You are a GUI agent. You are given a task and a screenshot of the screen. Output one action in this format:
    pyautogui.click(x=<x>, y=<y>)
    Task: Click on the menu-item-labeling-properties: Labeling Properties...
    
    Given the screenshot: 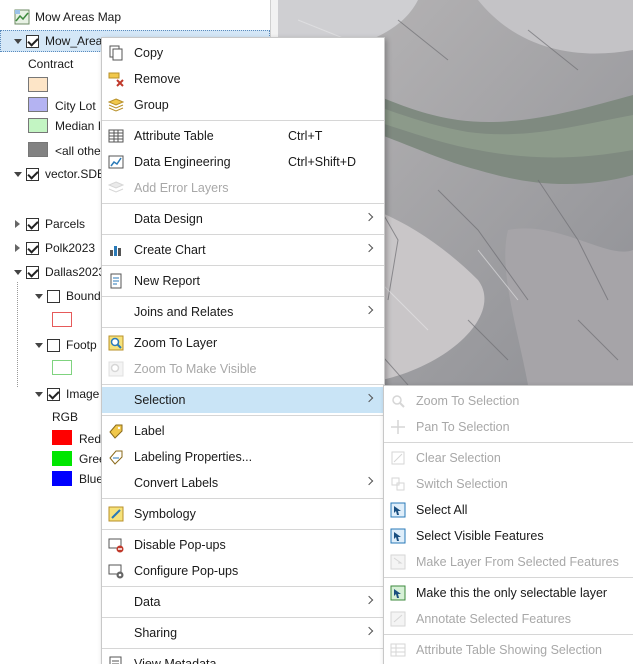 What is the action you would take?
    pyautogui.click(x=243, y=457)
    